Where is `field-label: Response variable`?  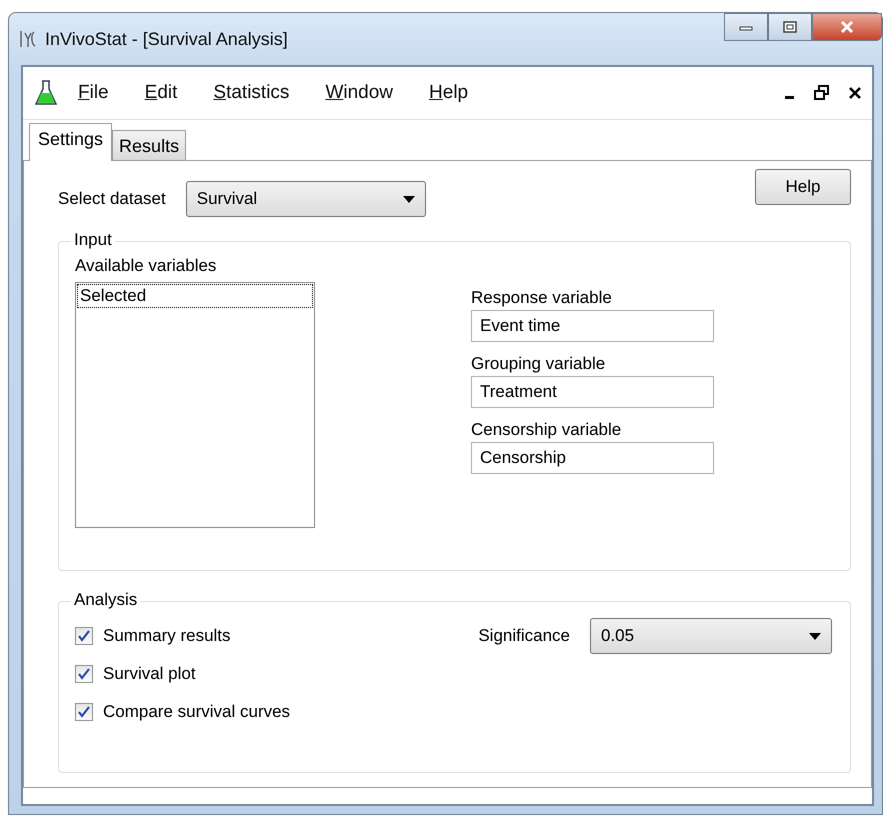 field-label: Response variable is located at coordinates (542, 298).